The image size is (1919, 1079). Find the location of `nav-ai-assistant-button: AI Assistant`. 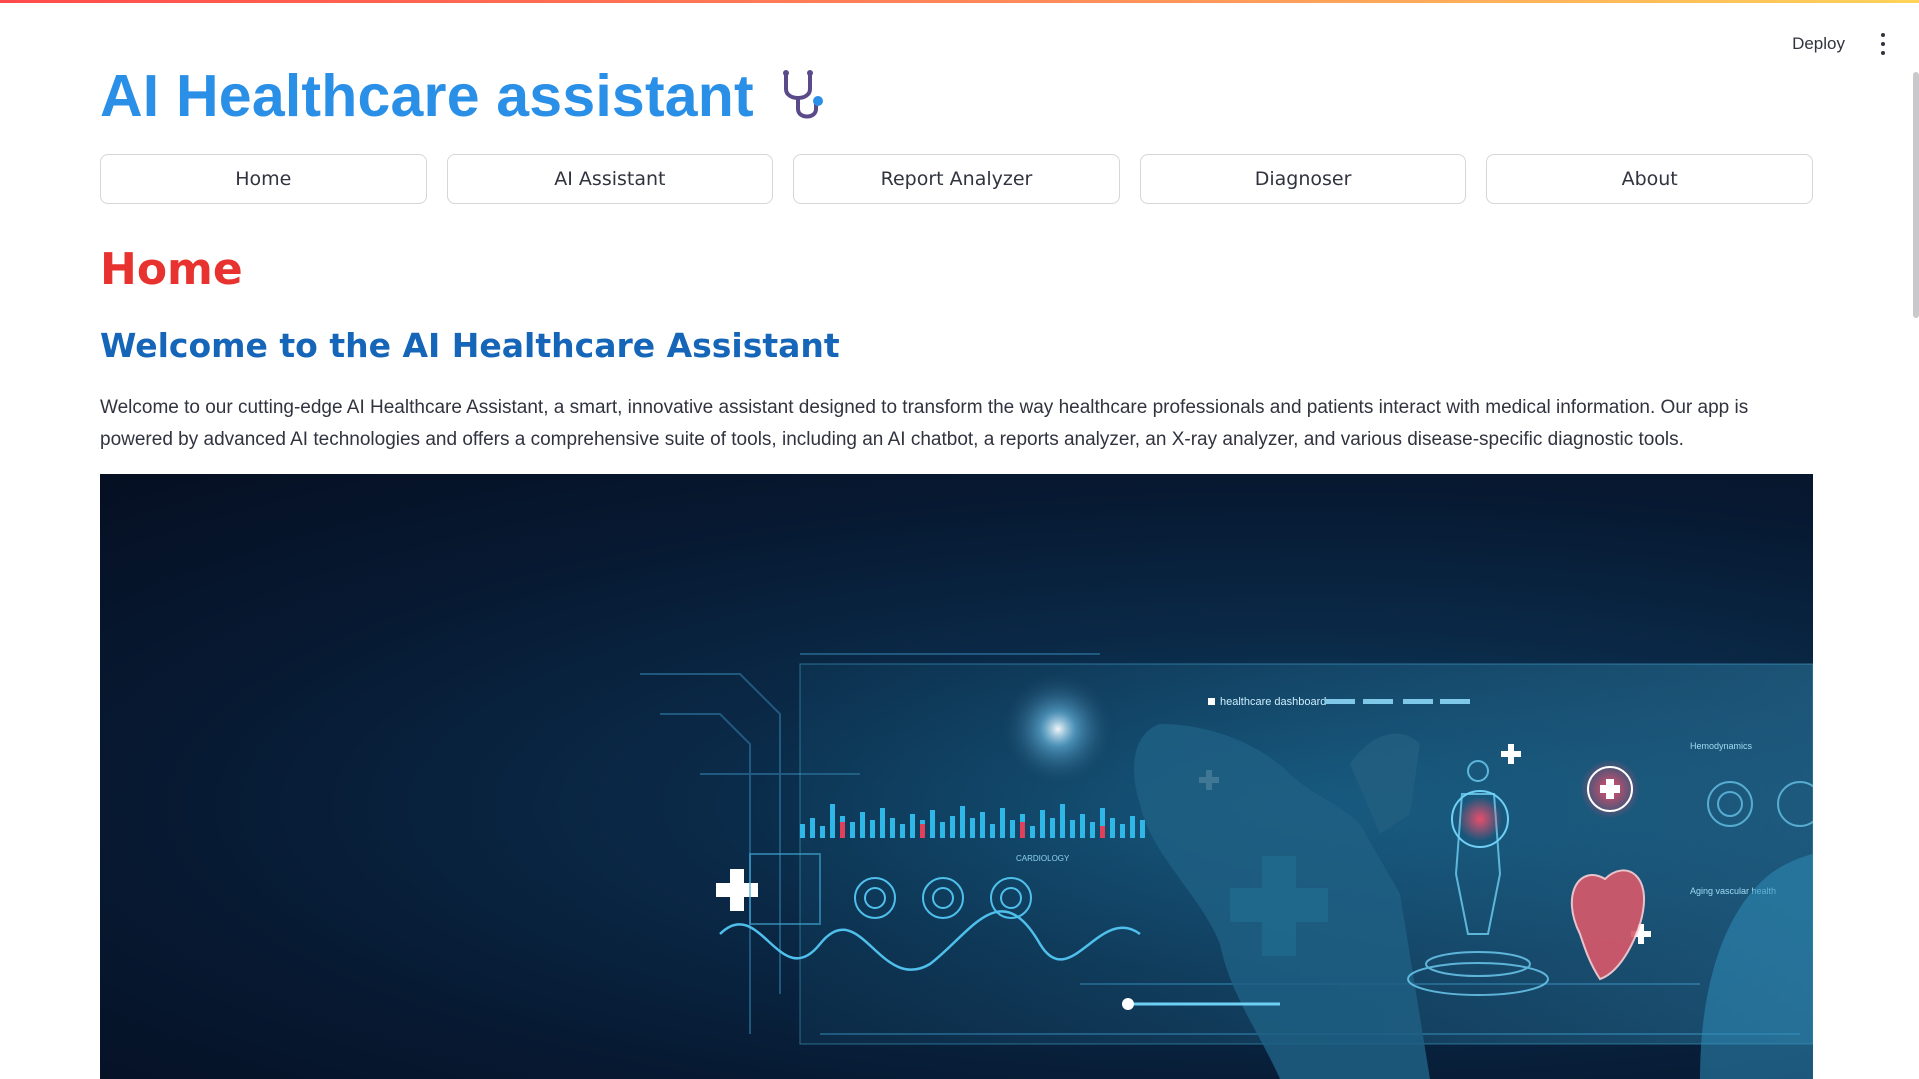

nav-ai-assistant-button: AI Assistant is located at coordinates (610, 179).